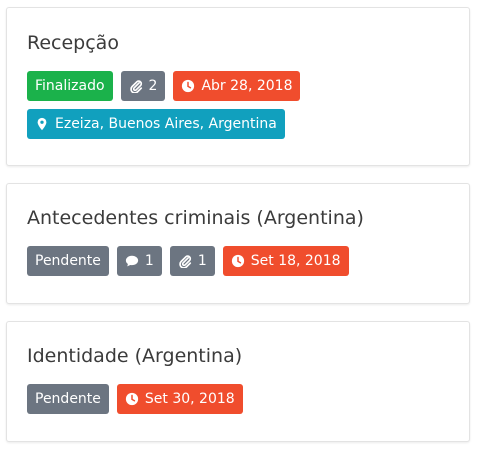 The image size is (477, 451). I want to click on date-badge: Set 30, 2018, so click(179, 399).